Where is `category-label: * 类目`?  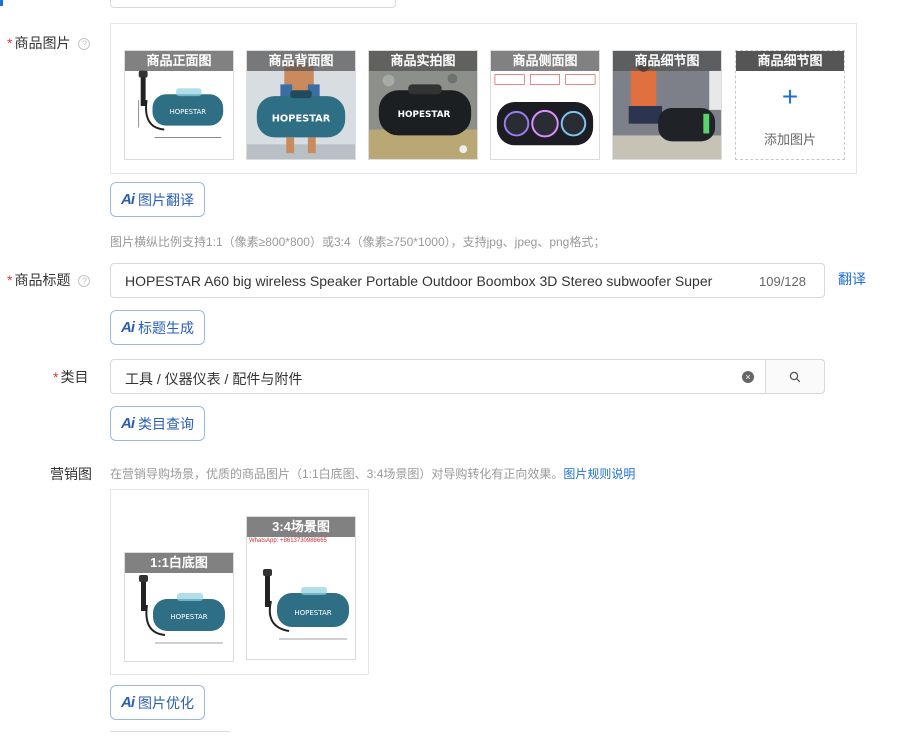 category-label: * 类目 is located at coordinates (70, 377).